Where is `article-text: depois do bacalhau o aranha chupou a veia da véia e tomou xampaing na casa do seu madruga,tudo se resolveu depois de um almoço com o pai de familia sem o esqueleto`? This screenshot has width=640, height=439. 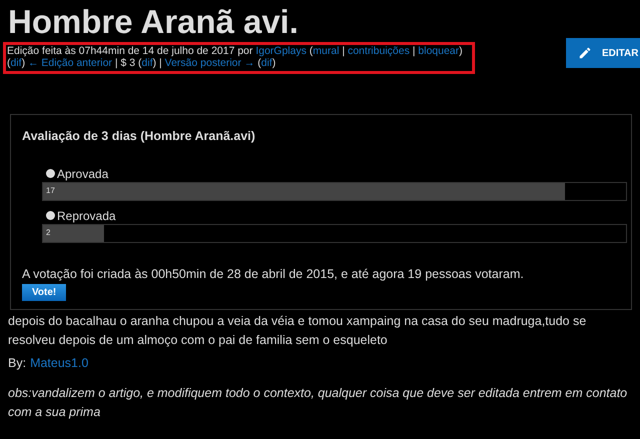 article-text: depois do bacalhau o aranha chupou a veia da véia e tomou xampaing na casa do seu madruga,tudo se resolveu depois de um almoço com o pai de familia sem o esqueleto is located at coordinates (298, 331).